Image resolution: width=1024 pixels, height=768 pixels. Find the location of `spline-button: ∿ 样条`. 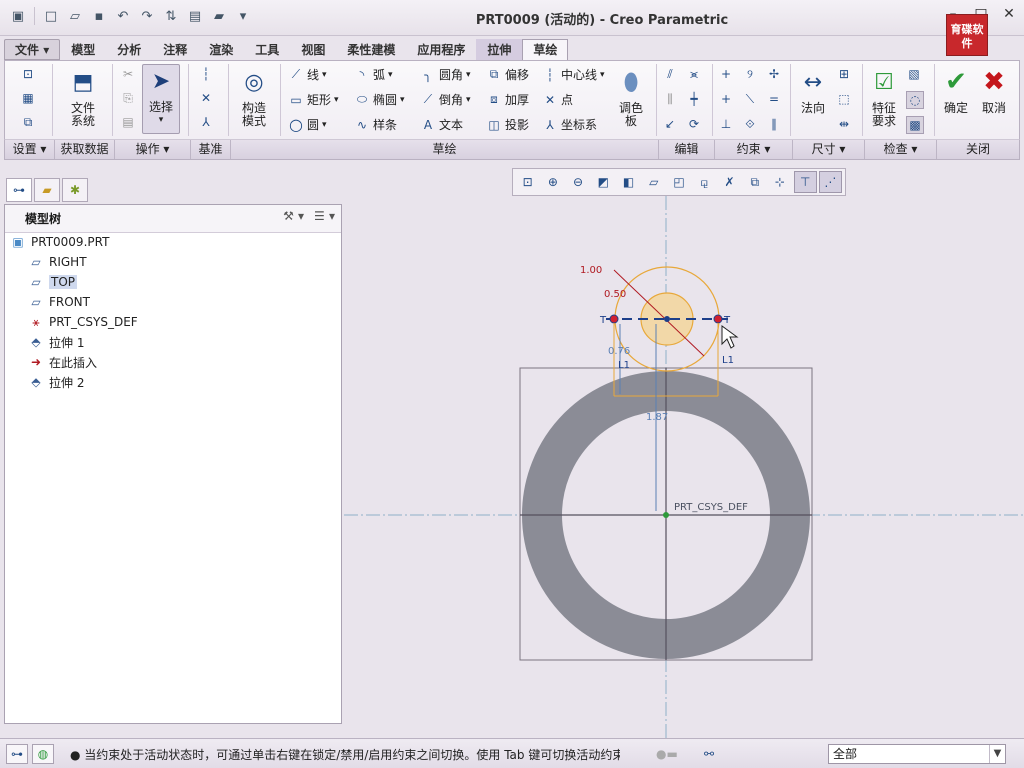

spline-button: ∿ 样条 is located at coordinates (375, 124).